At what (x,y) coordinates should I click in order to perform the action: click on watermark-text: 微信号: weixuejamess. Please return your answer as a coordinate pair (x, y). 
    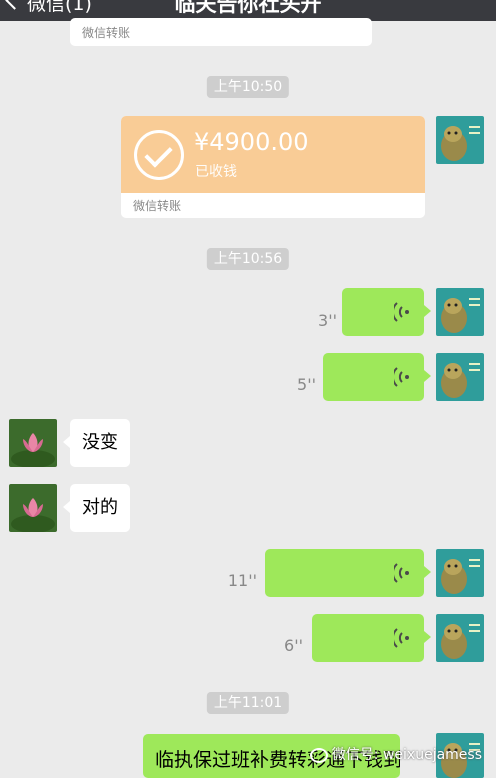
    Looking at the image, I should click on (406, 755).